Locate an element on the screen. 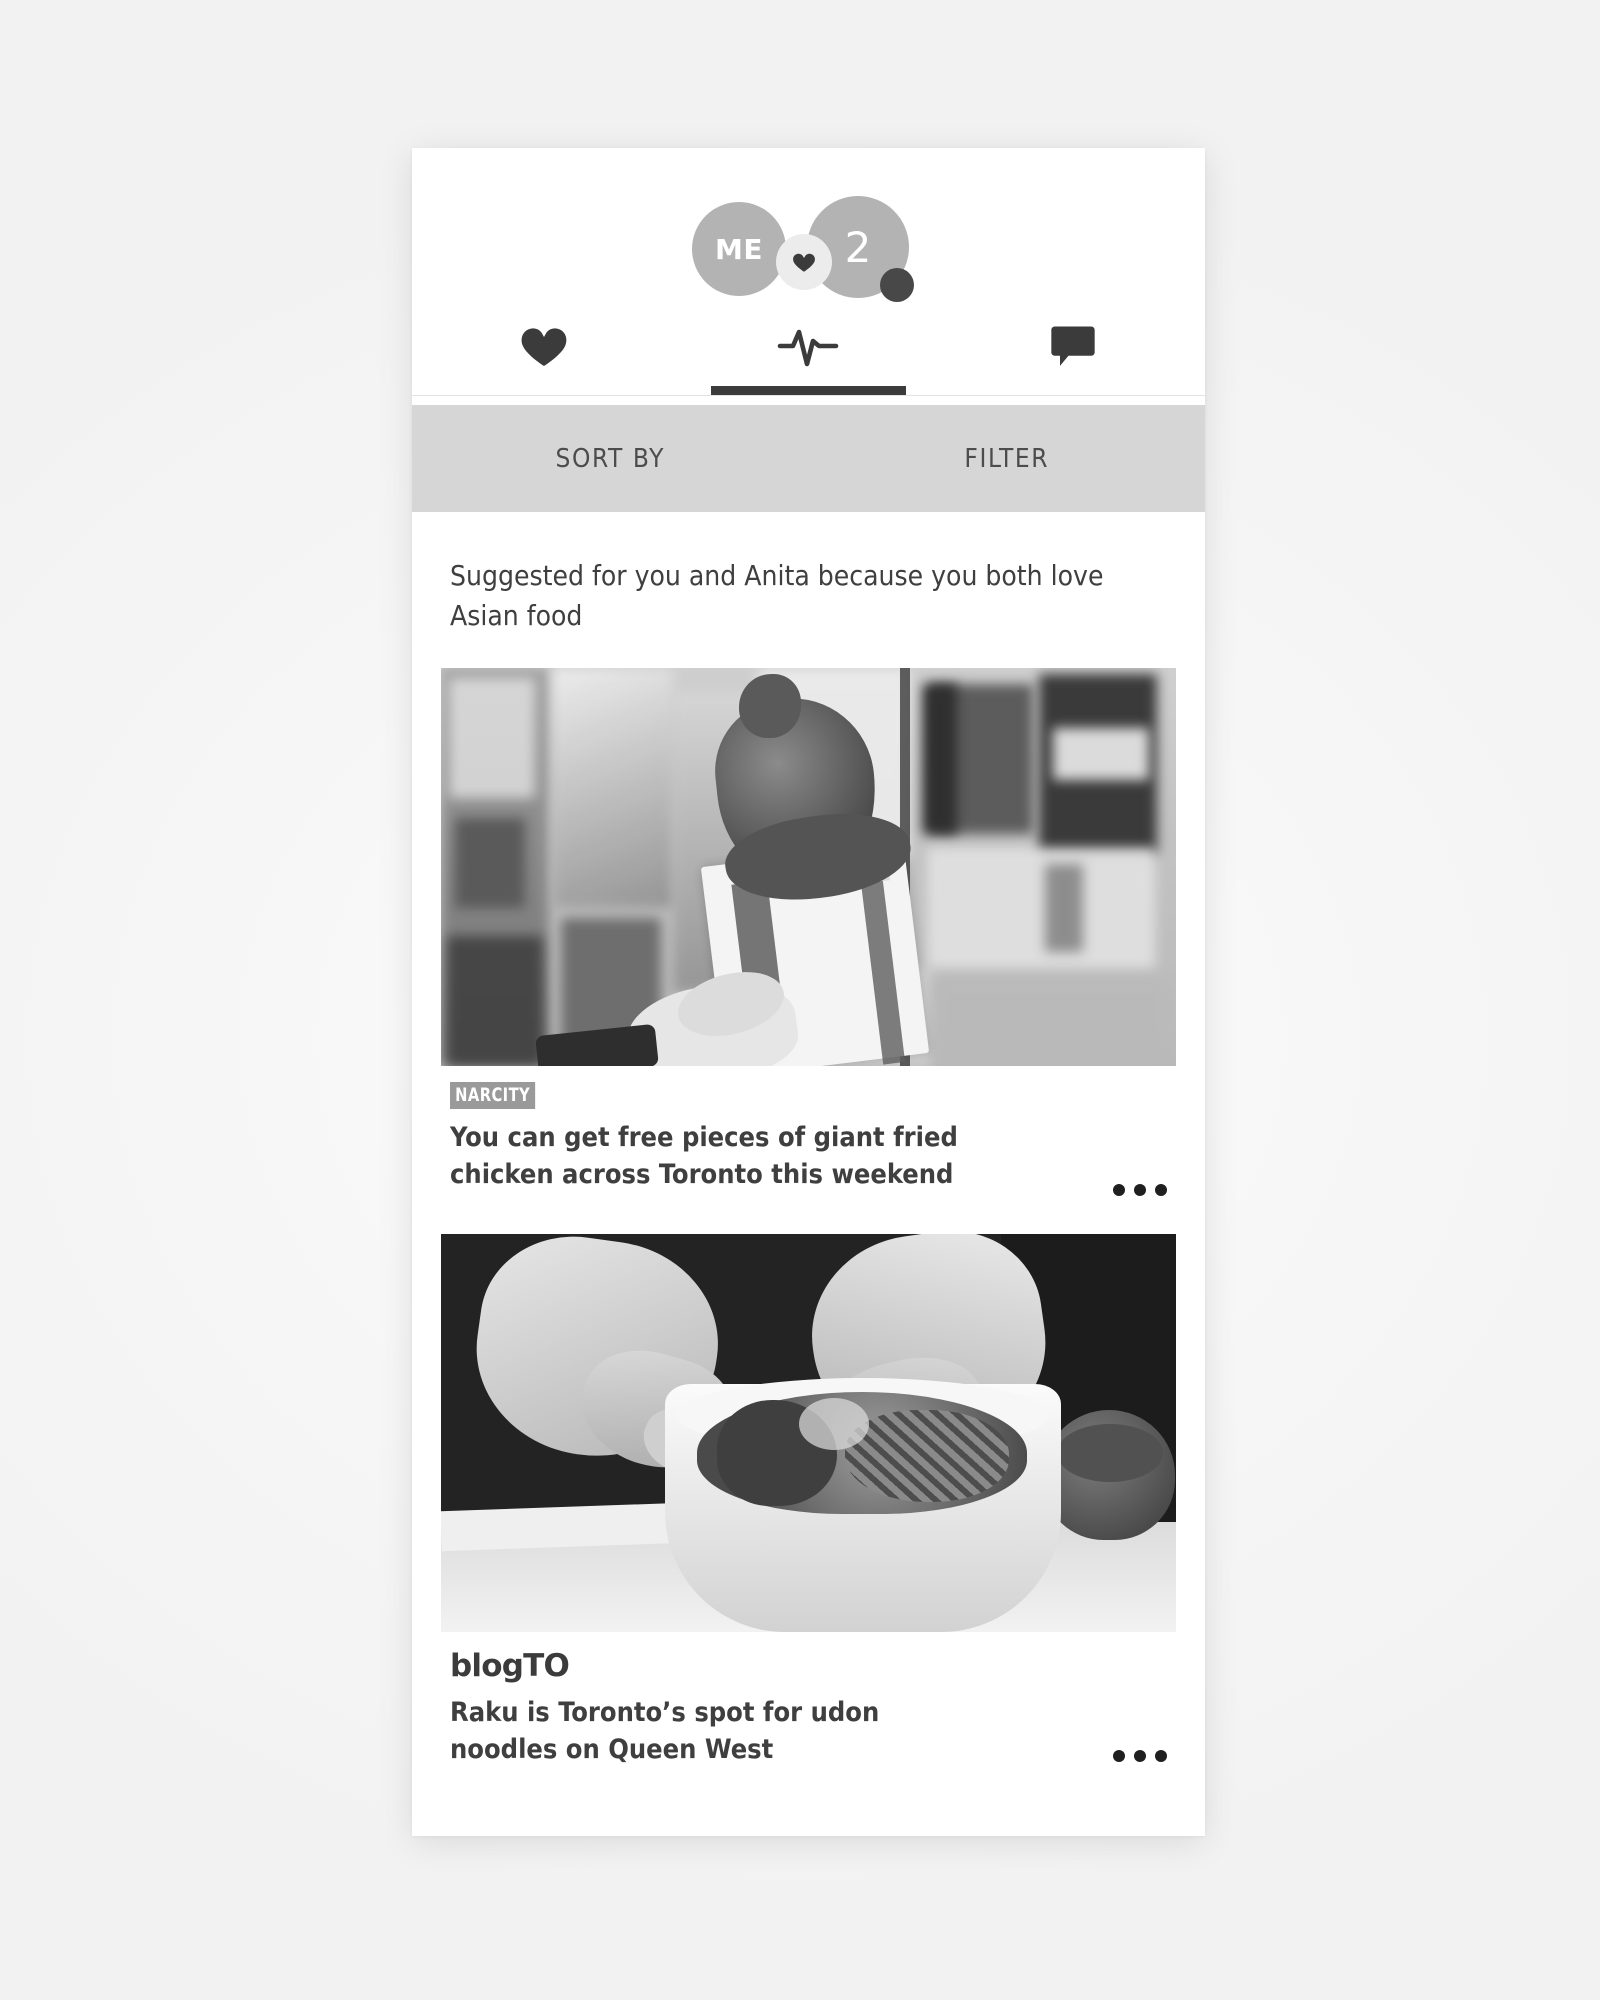 Image resolution: width=1600 pixels, height=2000 pixels. header-divider is located at coordinates (808, 395).